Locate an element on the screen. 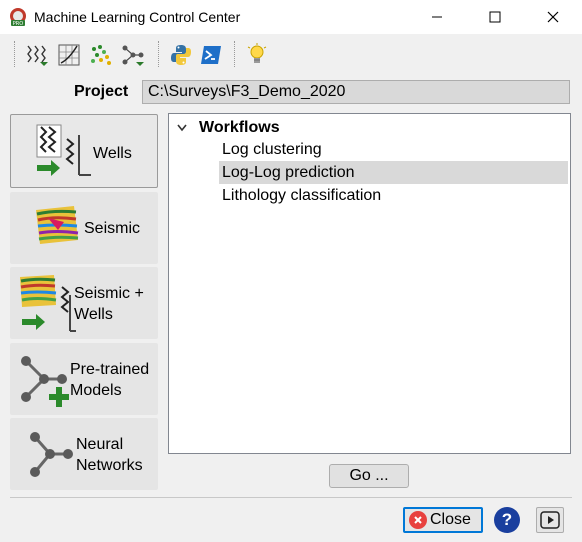 This screenshot has height=542, width=582. video-tutorial-button is located at coordinates (550, 520).